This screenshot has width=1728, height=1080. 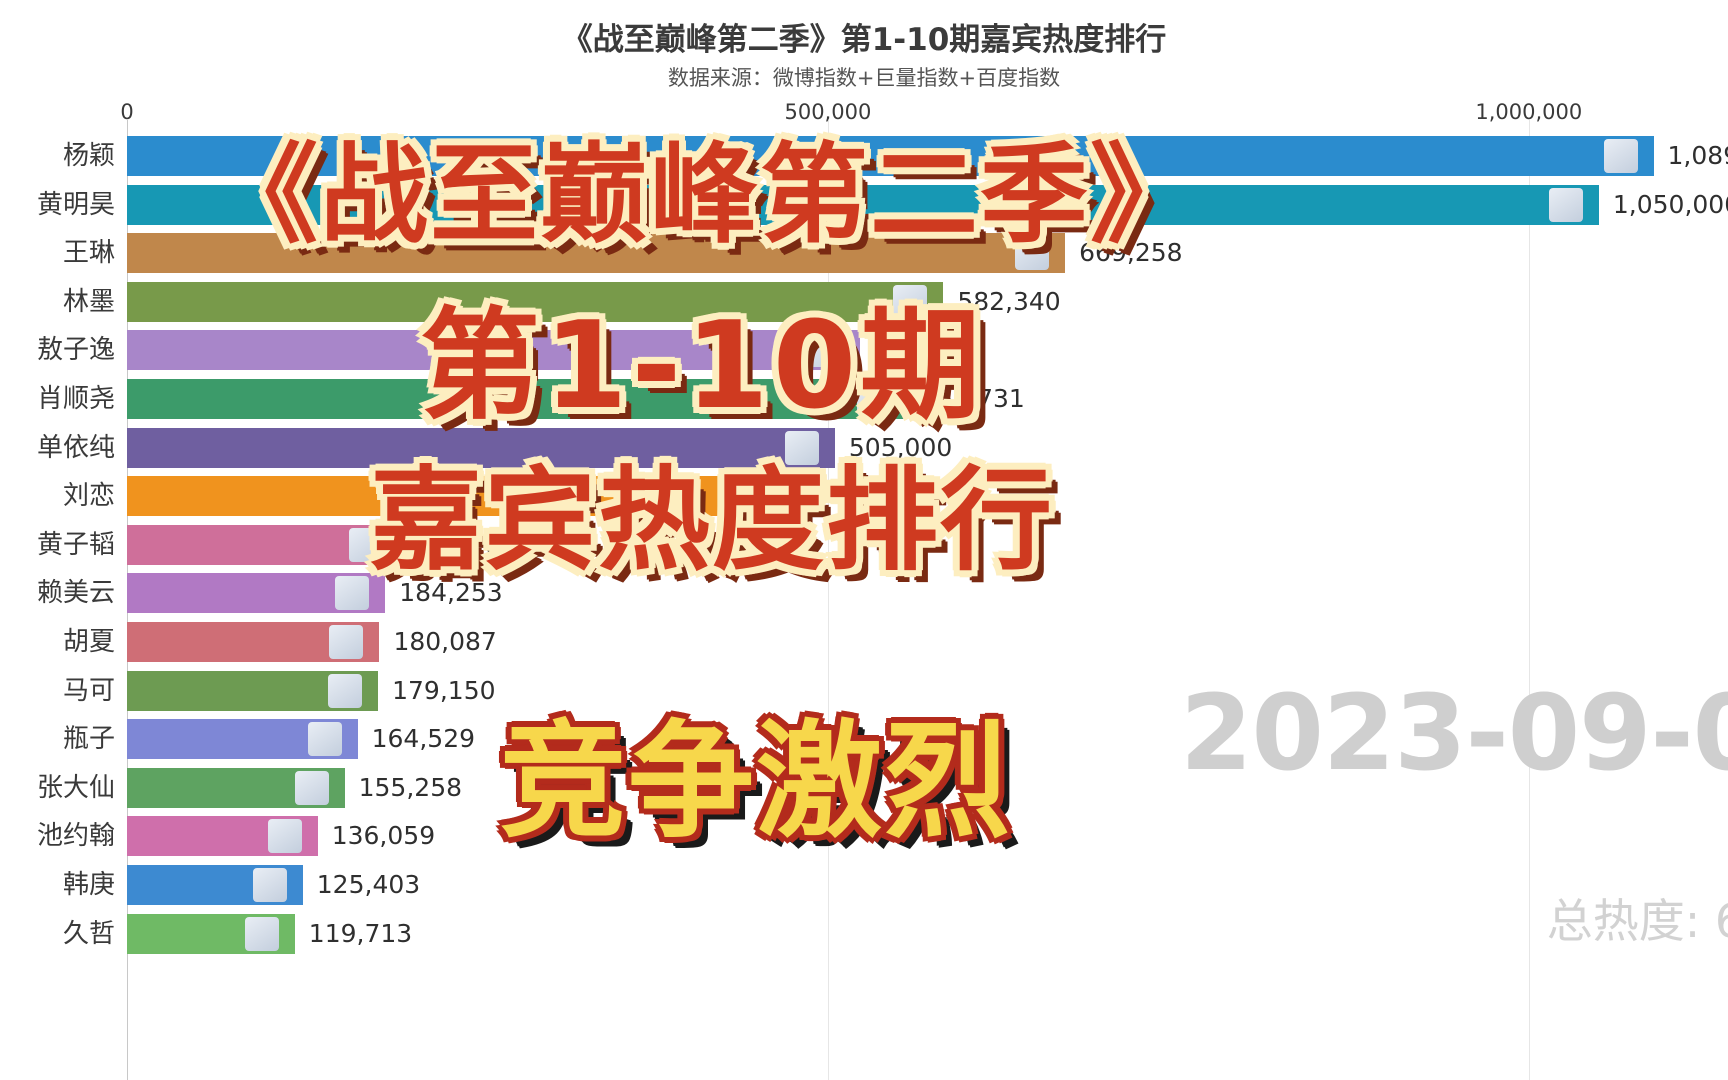 I want to click on bar-value-label: 119,713, so click(x=360, y=933).